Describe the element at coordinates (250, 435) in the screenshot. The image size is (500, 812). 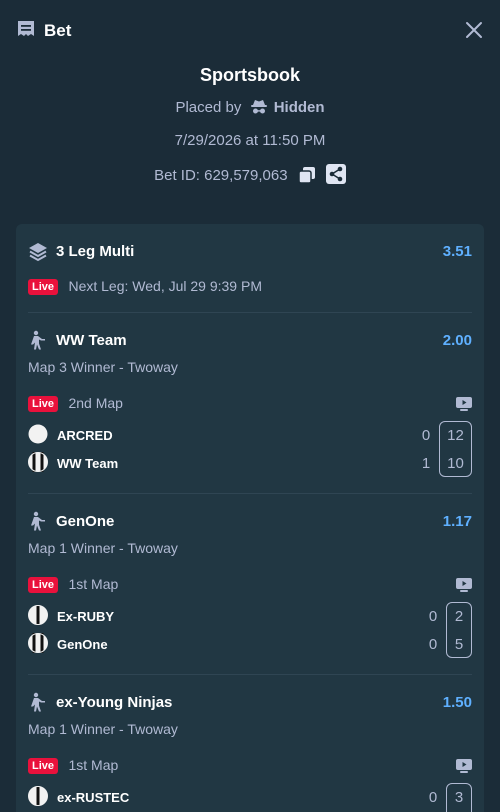
I see `team-row: ARCRED 0` at that location.